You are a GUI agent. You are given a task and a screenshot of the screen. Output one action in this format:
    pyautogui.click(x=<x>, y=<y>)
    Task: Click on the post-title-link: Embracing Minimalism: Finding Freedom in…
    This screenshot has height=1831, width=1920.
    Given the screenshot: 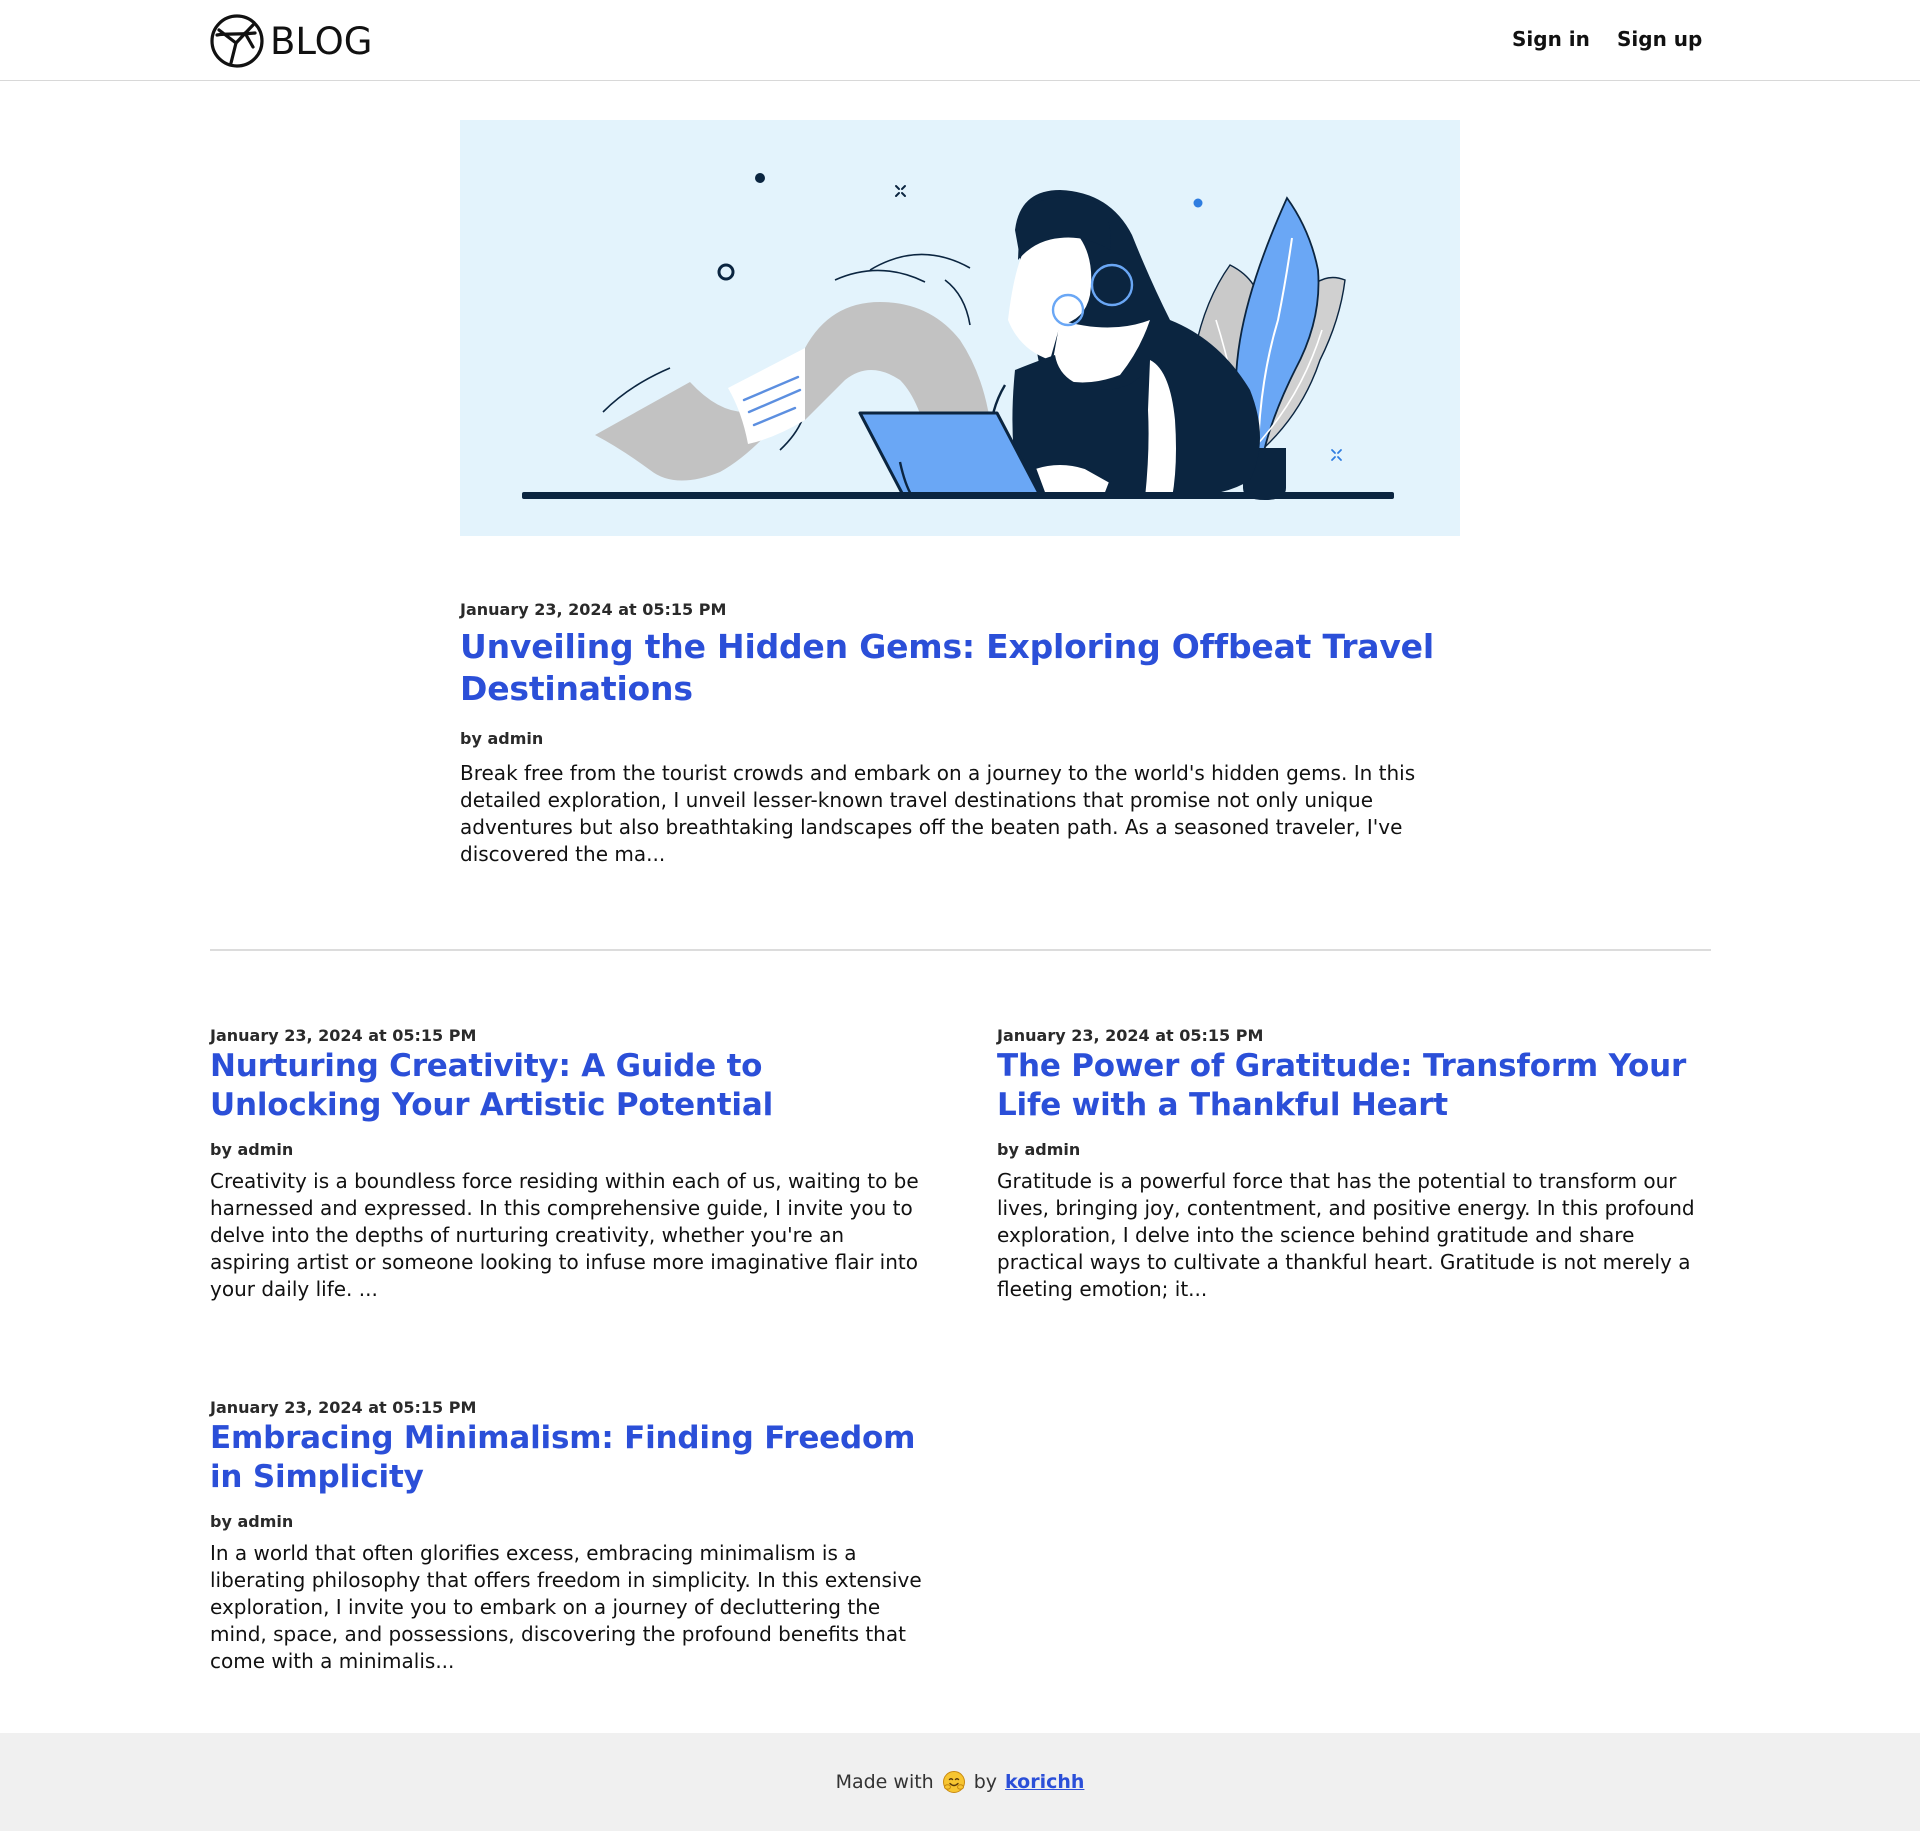 What is the action you would take?
    pyautogui.click(x=567, y=1458)
    